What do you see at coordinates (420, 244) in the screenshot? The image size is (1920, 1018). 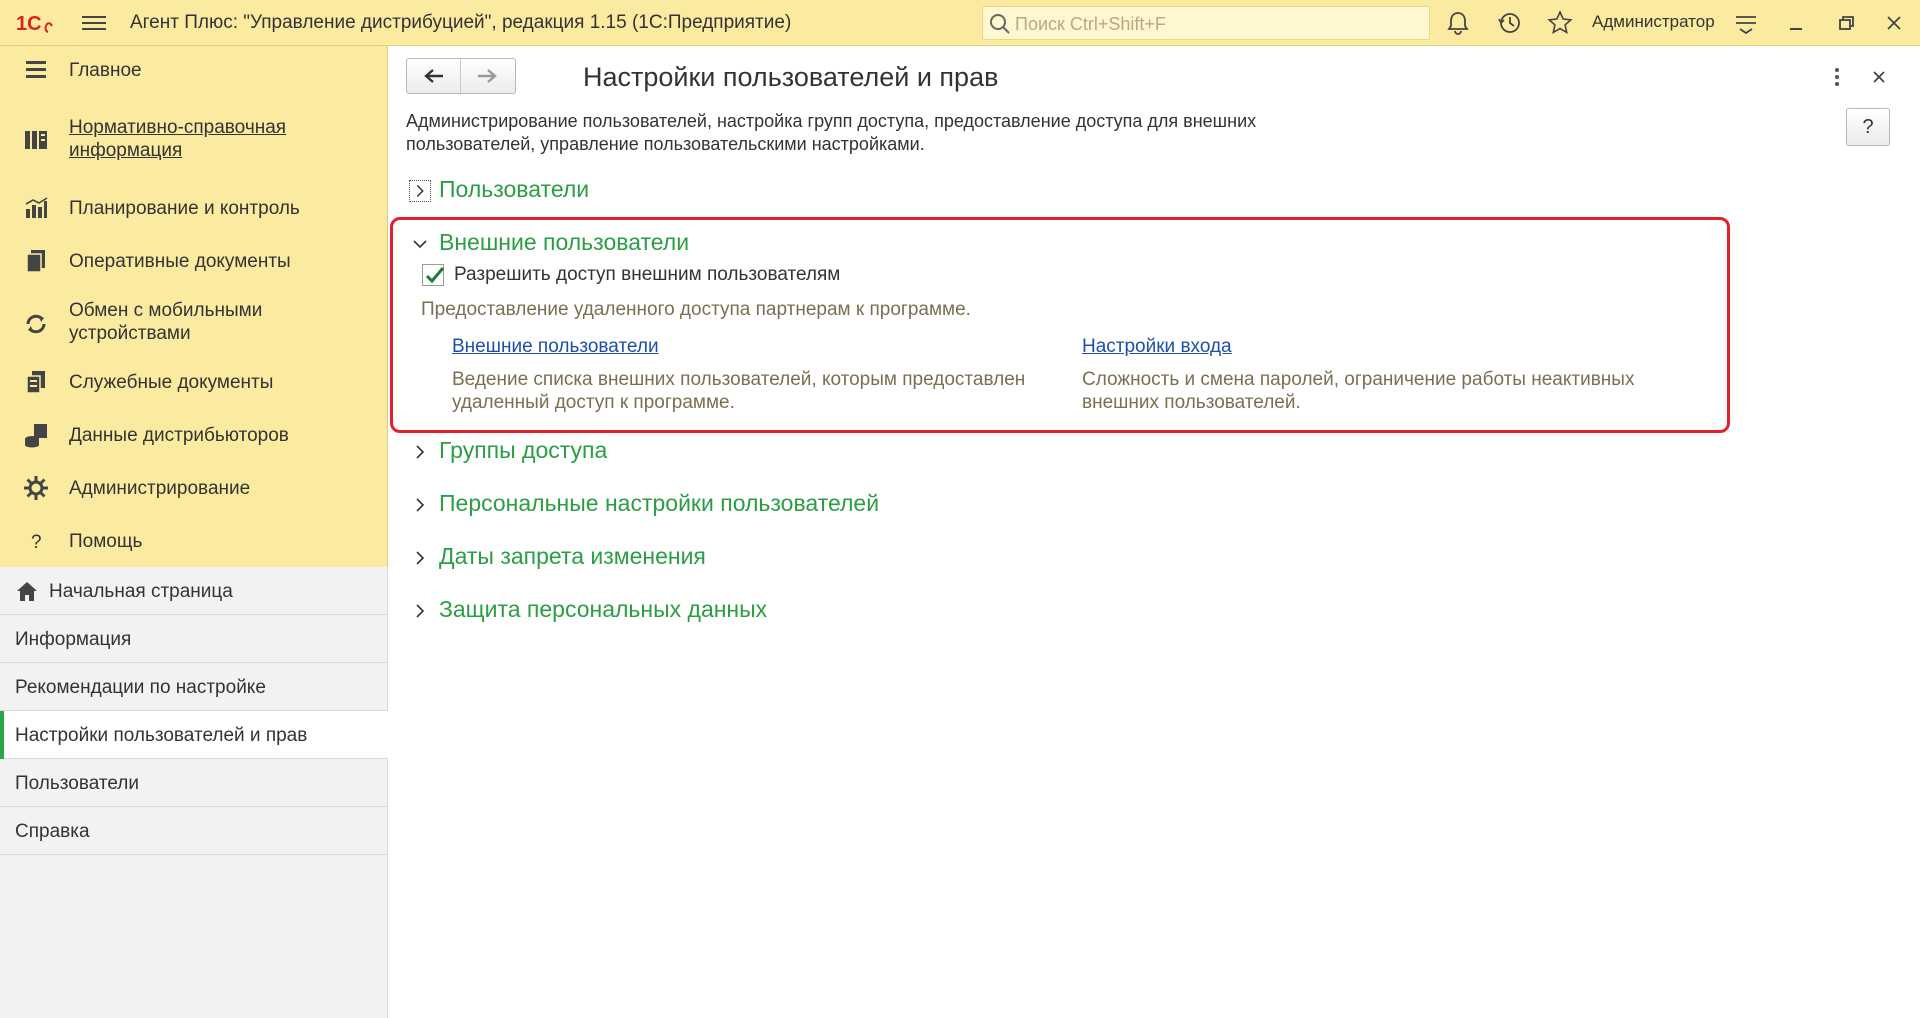 I see `chevron-down-icon` at bounding box center [420, 244].